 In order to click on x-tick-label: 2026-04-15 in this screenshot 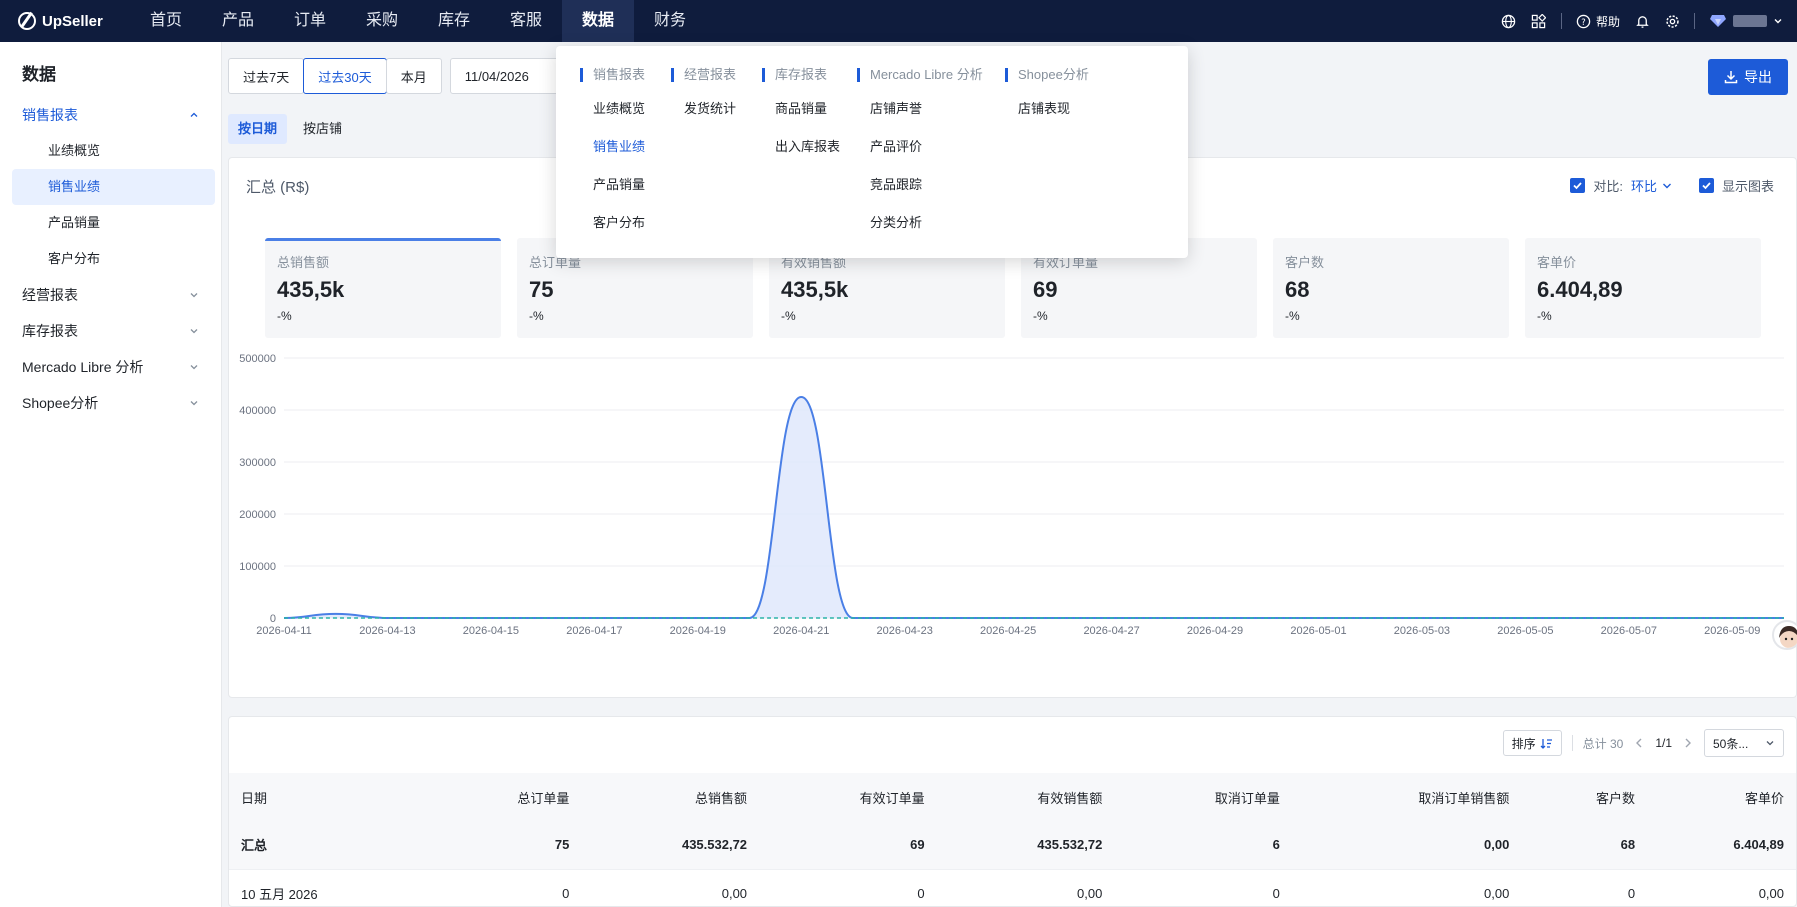, I will do `click(491, 631)`.